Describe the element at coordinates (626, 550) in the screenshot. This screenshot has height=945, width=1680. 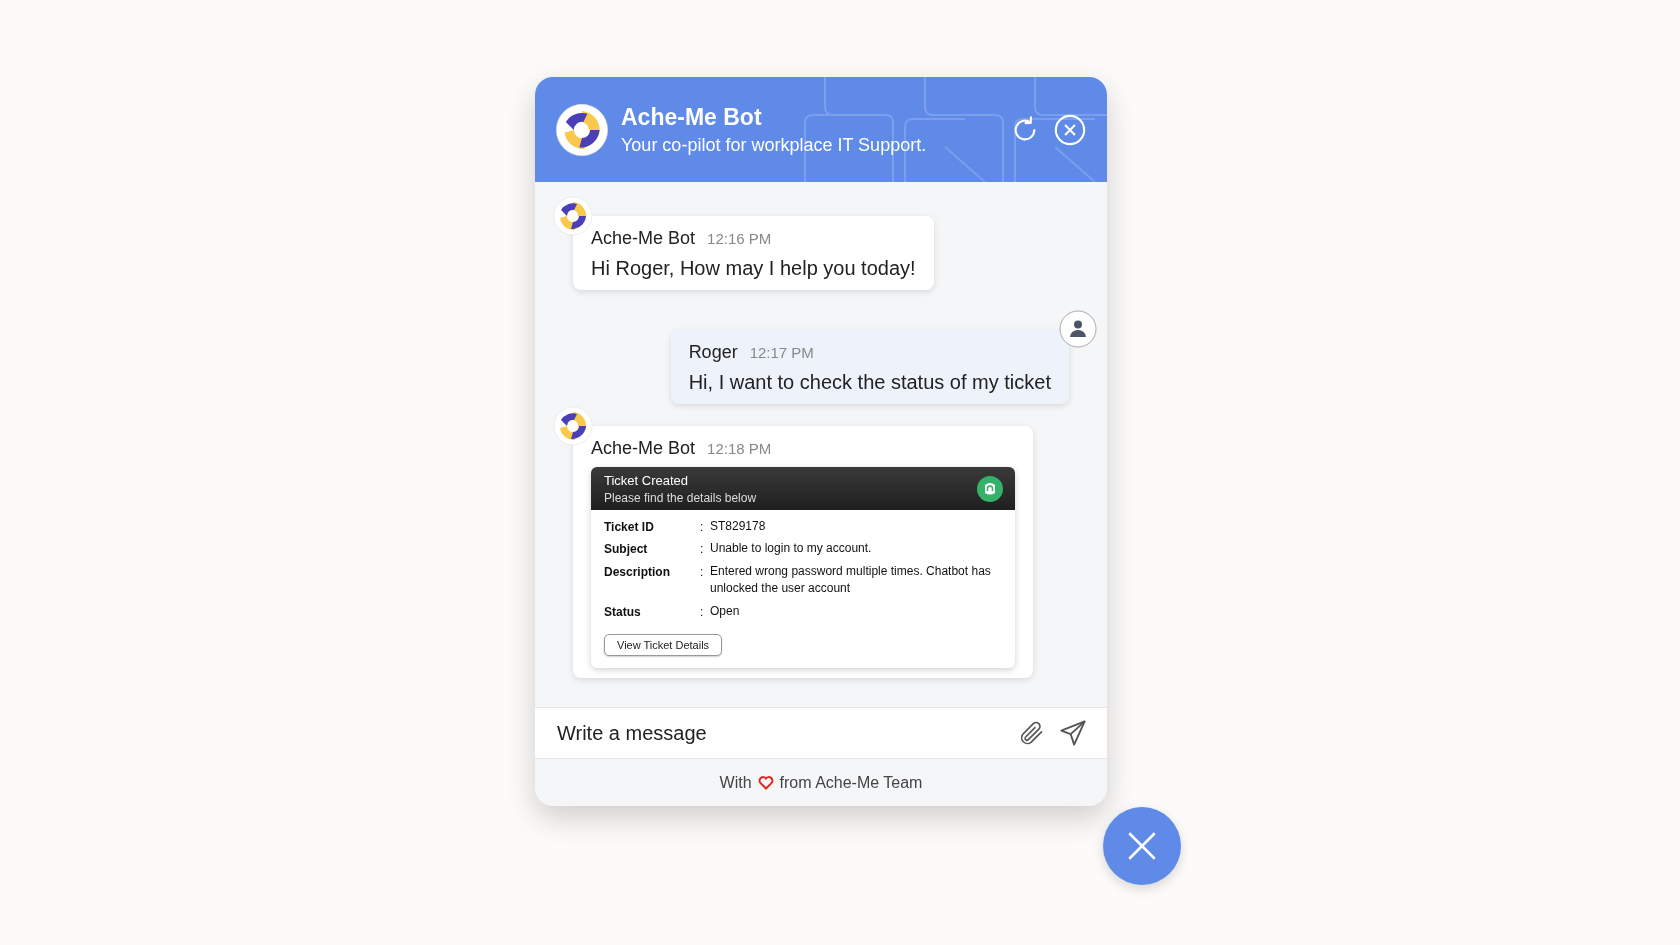
I see `field-label: Subject` at that location.